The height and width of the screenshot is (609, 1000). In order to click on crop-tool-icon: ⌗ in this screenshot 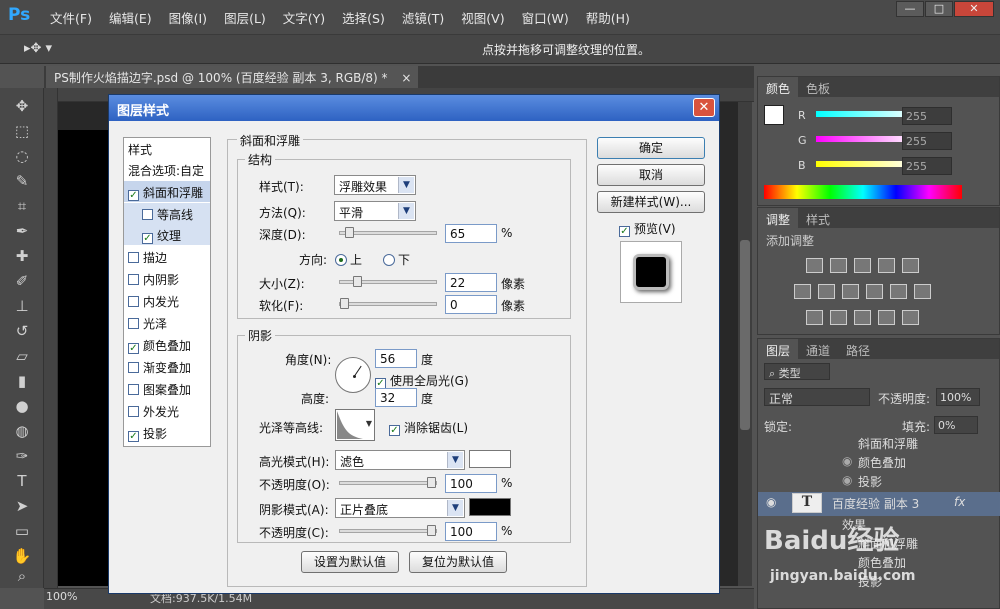, I will do `click(22, 206)`.